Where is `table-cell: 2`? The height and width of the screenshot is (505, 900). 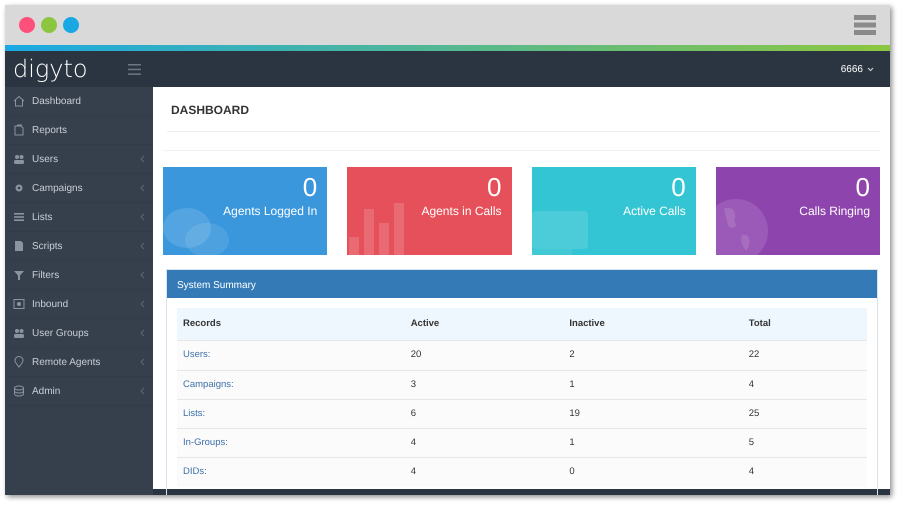
table-cell: 2 is located at coordinates (653, 355).